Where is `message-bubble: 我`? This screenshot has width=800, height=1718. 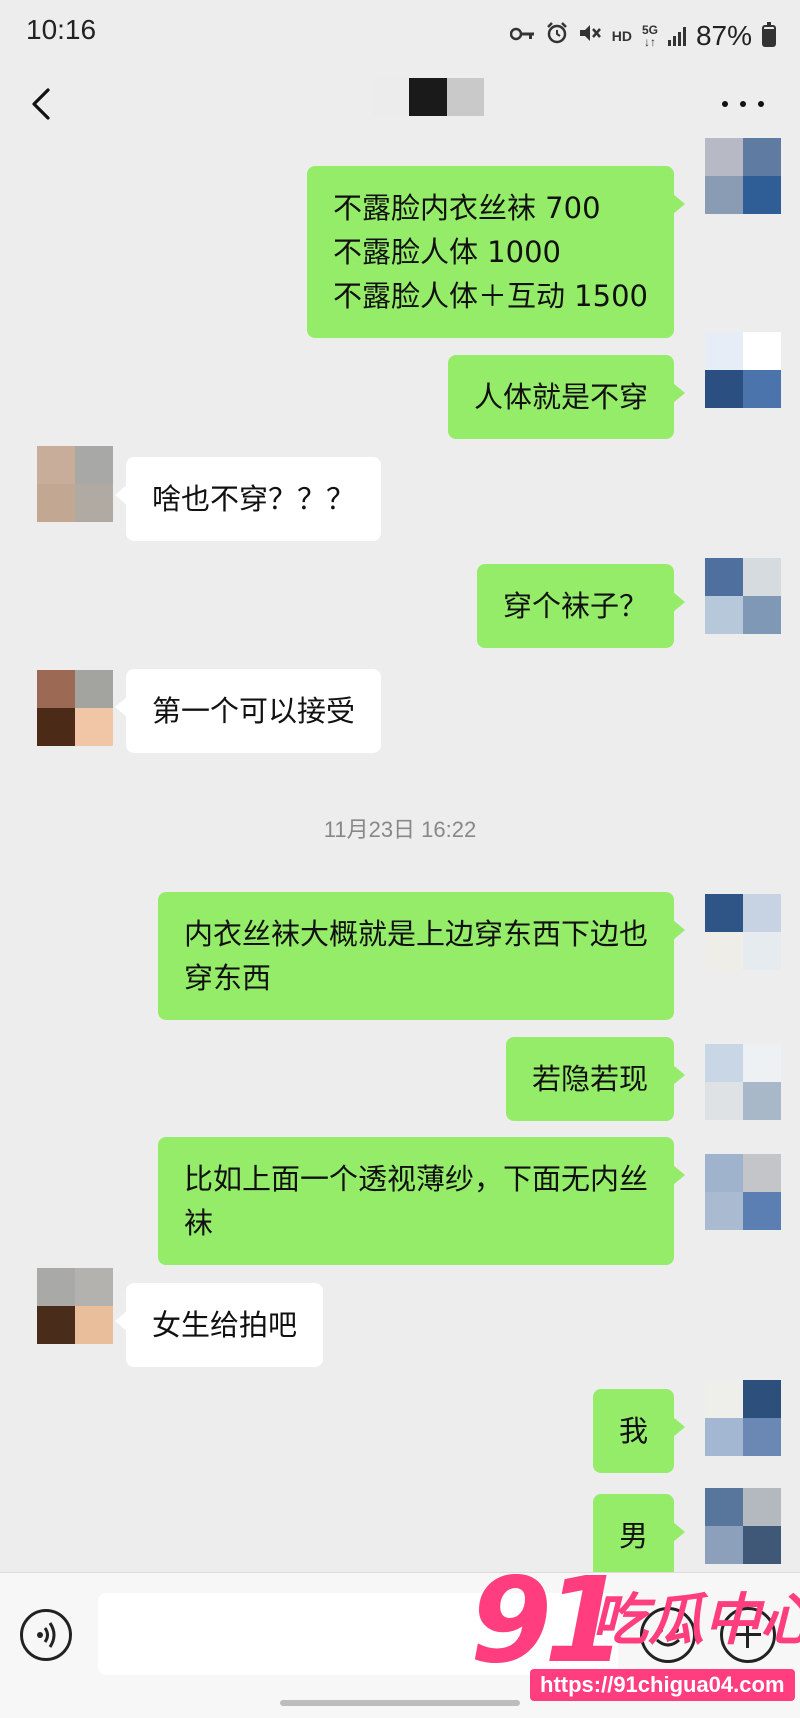
message-bubble: 我 is located at coordinates (639, 1431).